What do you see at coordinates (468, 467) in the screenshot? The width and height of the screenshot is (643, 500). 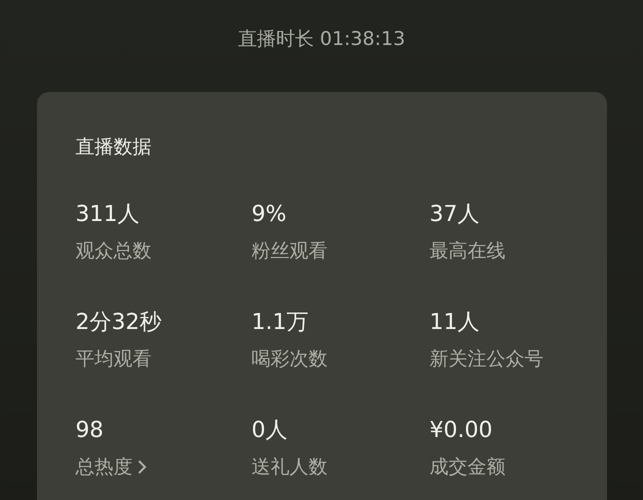 I see `stat-label: 成交金额` at bounding box center [468, 467].